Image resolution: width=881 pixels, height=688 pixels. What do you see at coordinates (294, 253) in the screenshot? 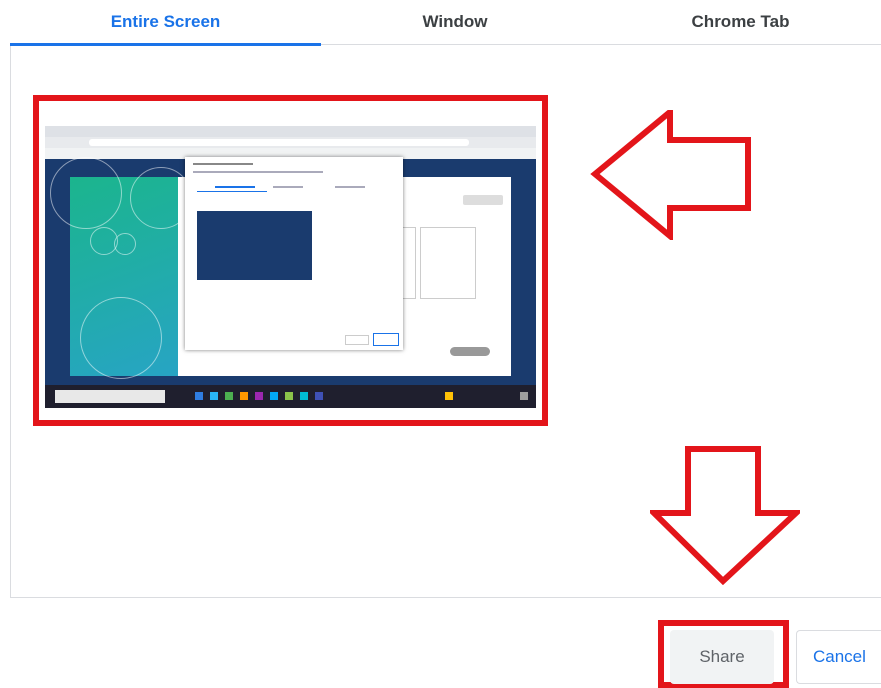
I see `thumbnail-share-dialog` at bounding box center [294, 253].